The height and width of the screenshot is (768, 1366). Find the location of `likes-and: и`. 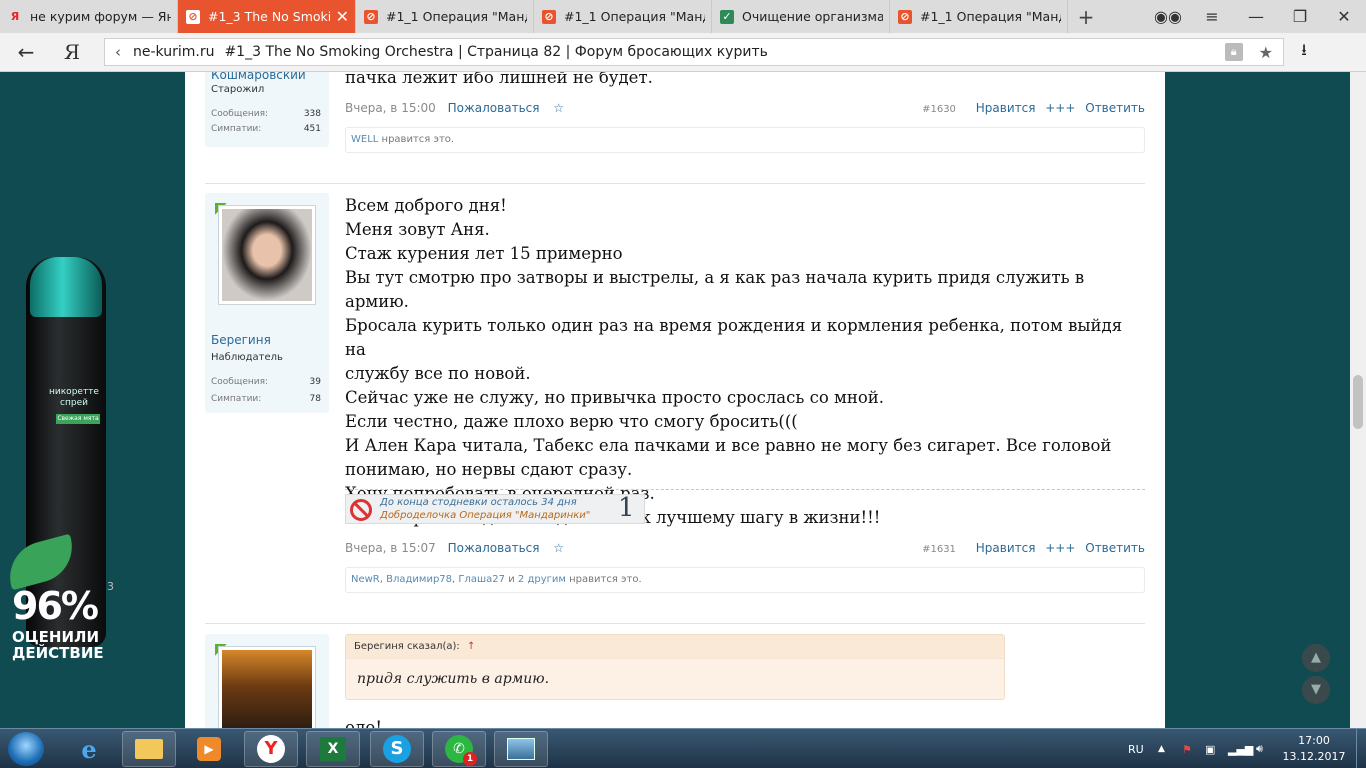

likes-and: и is located at coordinates (511, 579).